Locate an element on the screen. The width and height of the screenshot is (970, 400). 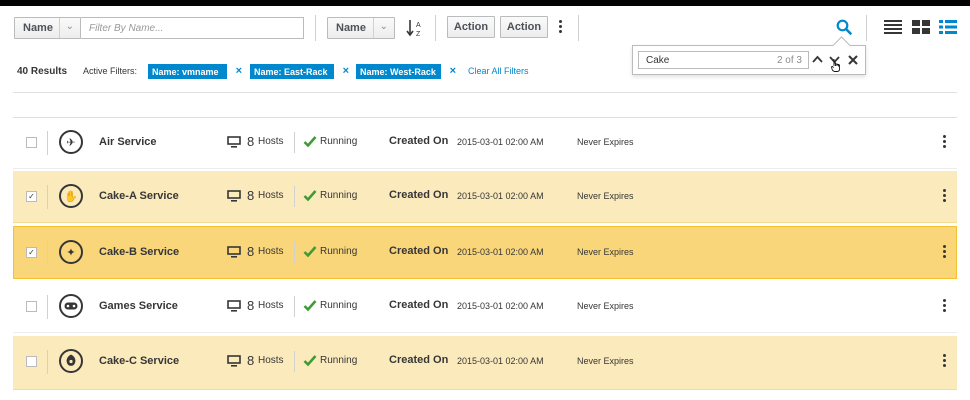
action-button-1: Action is located at coordinates (471, 27).